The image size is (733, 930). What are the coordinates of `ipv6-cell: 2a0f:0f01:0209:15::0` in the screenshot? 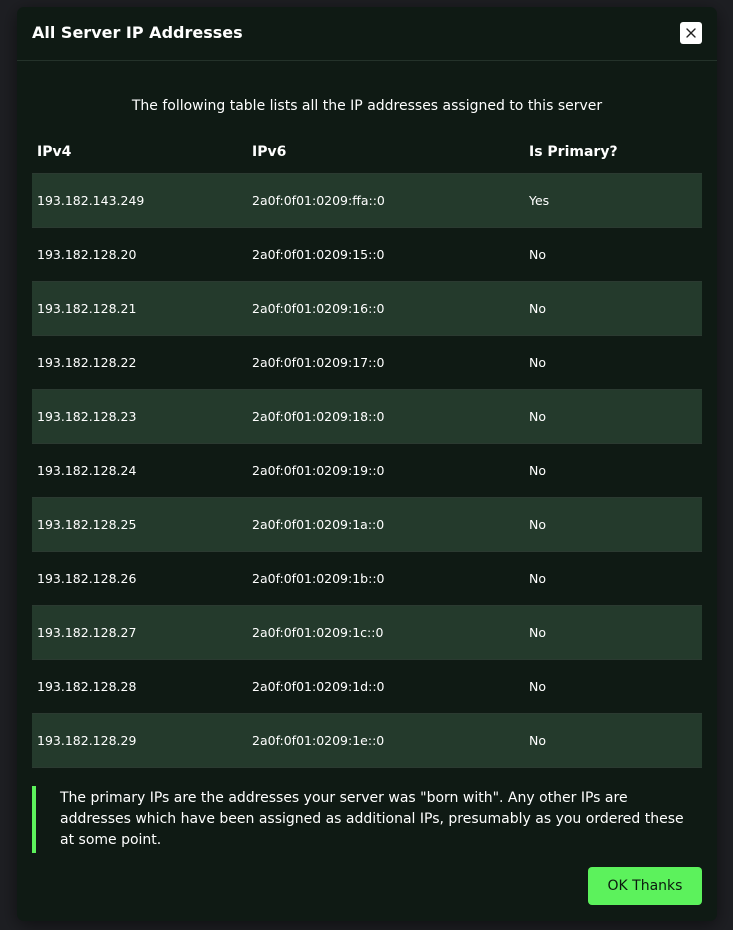 It's located at (385, 254).